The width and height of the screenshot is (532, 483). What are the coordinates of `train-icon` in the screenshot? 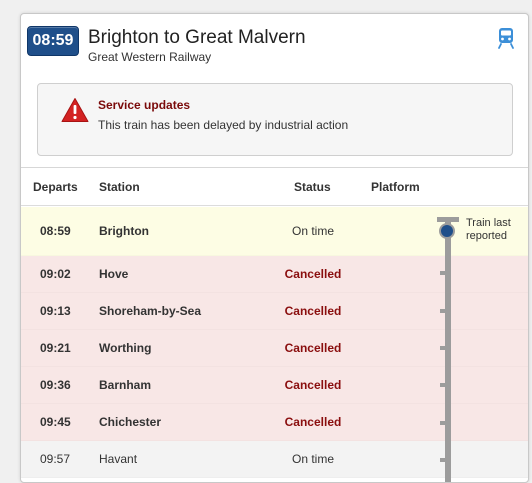 It's located at (506, 38).